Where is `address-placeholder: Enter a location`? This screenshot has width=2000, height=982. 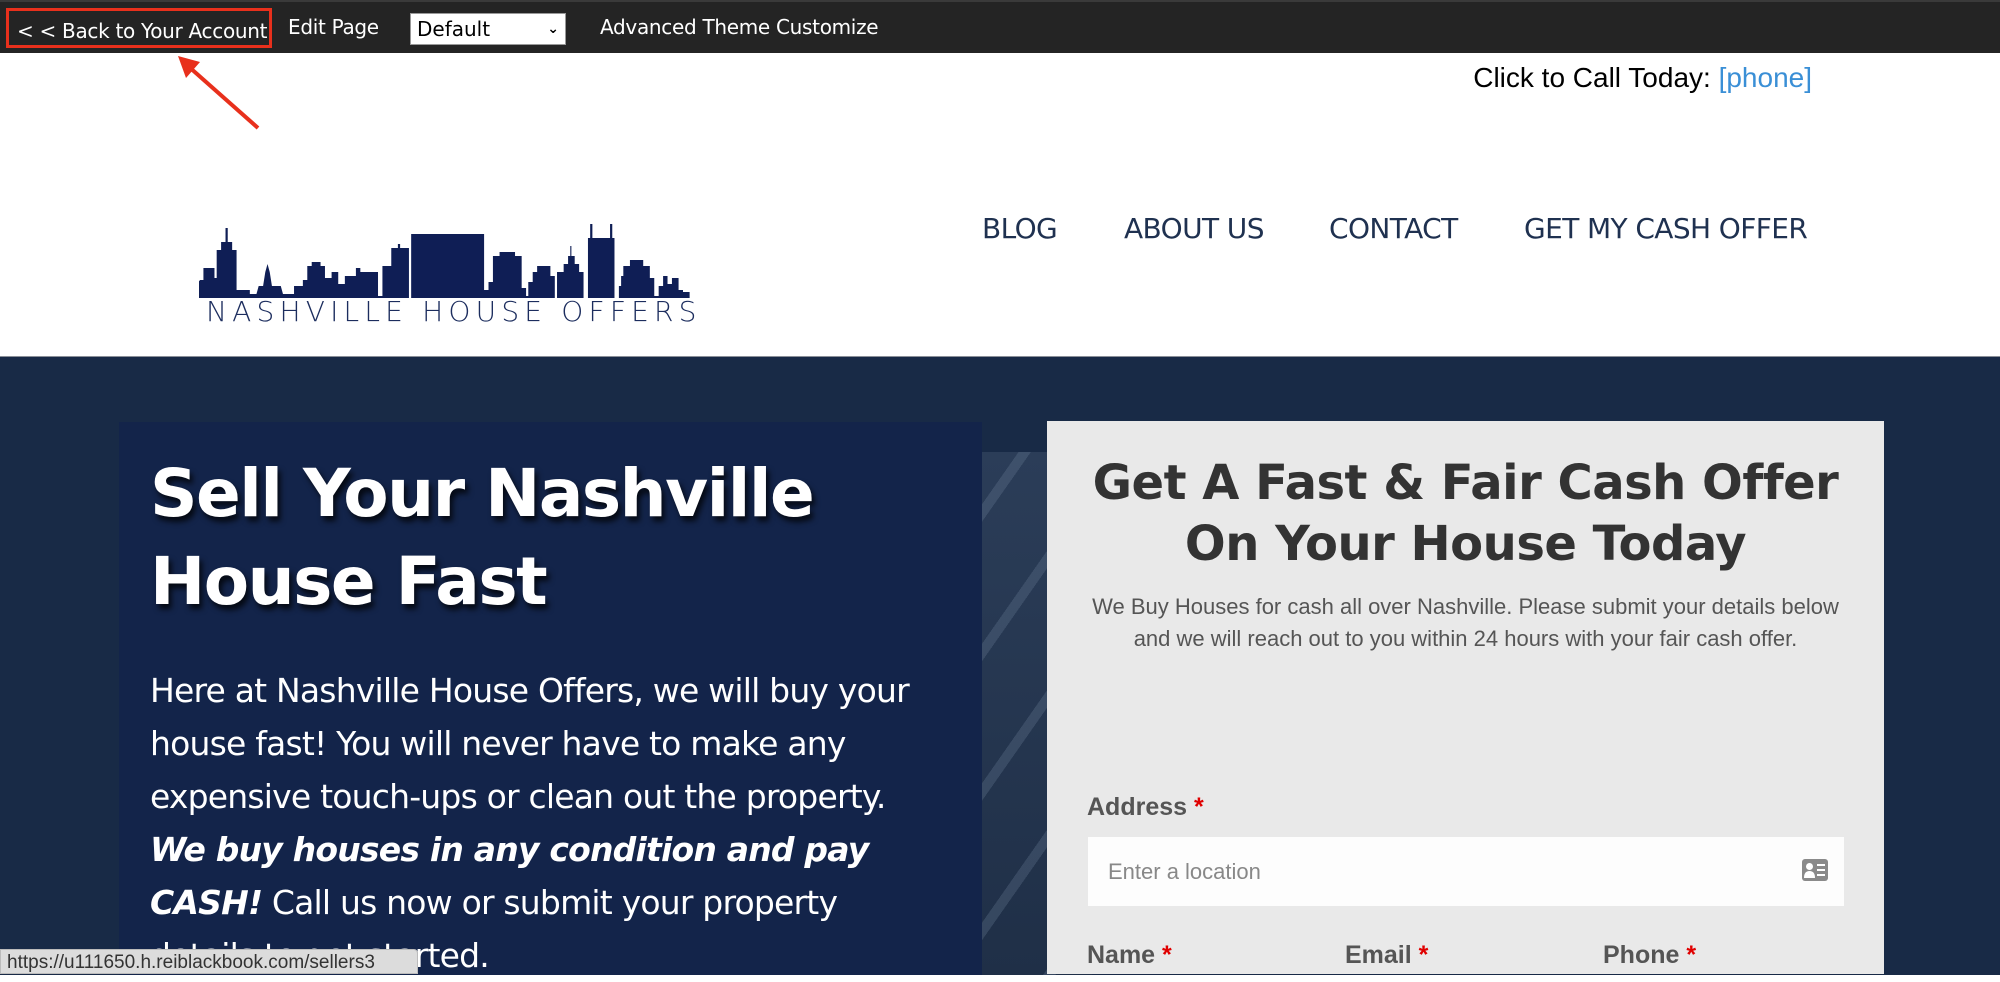 address-placeholder: Enter a location is located at coordinates (1184, 871).